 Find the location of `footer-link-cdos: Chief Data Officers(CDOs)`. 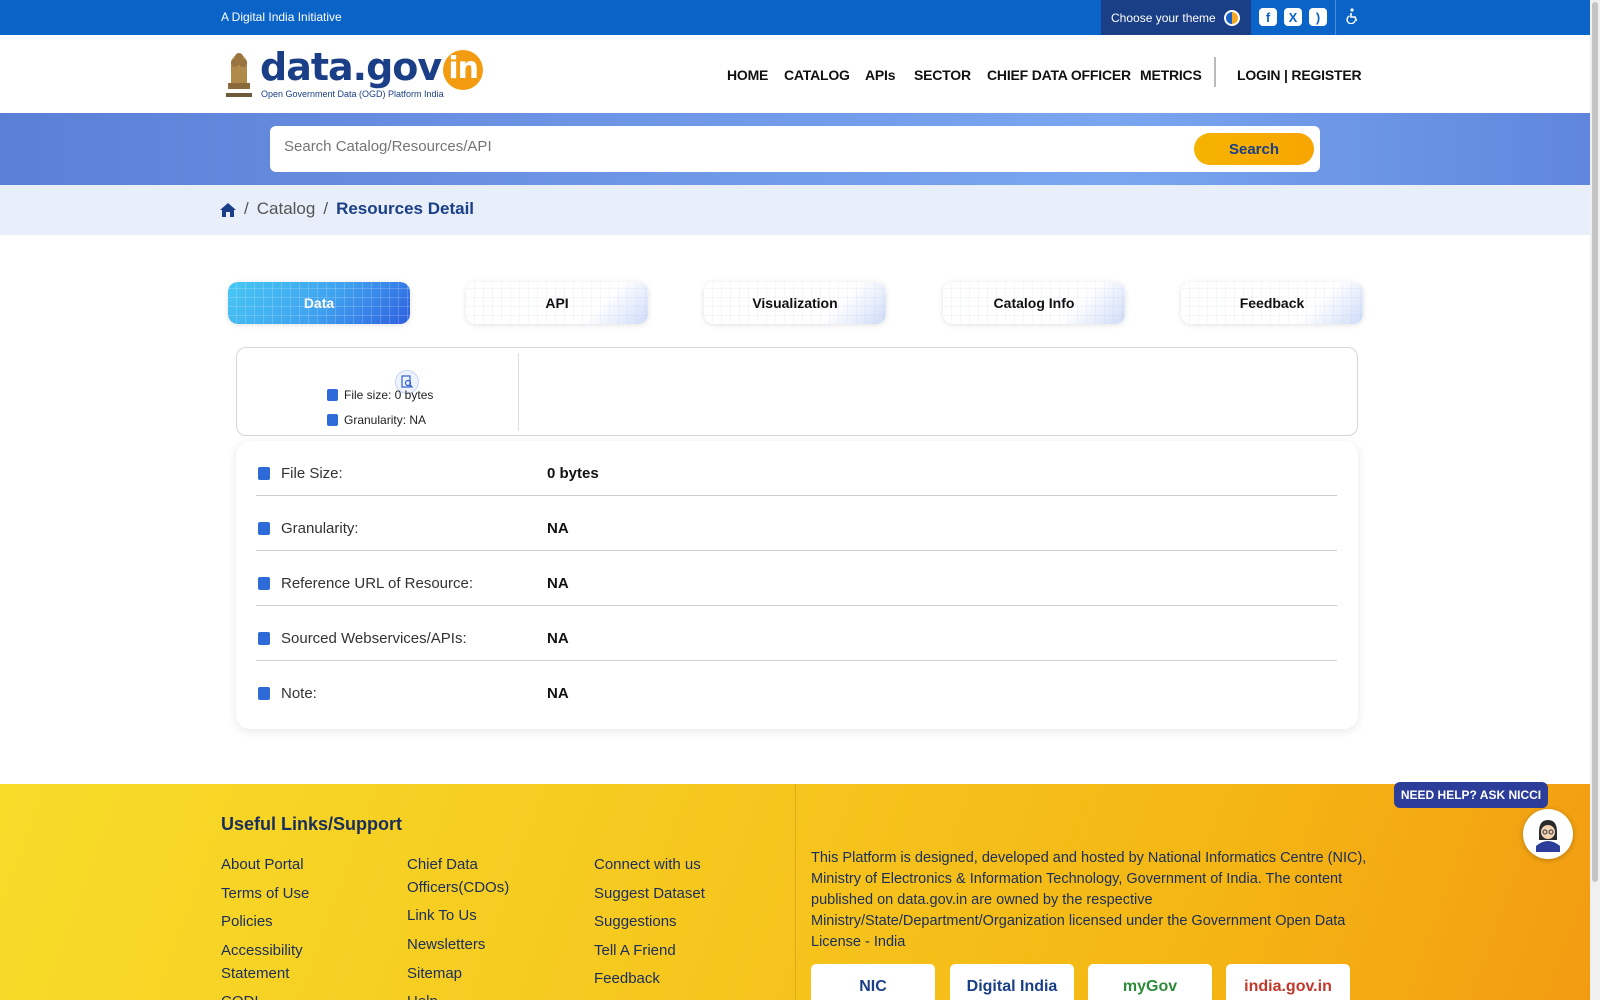

footer-link-cdos: Chief Data Officers(CDOs) is located at coordinates (462, 876).